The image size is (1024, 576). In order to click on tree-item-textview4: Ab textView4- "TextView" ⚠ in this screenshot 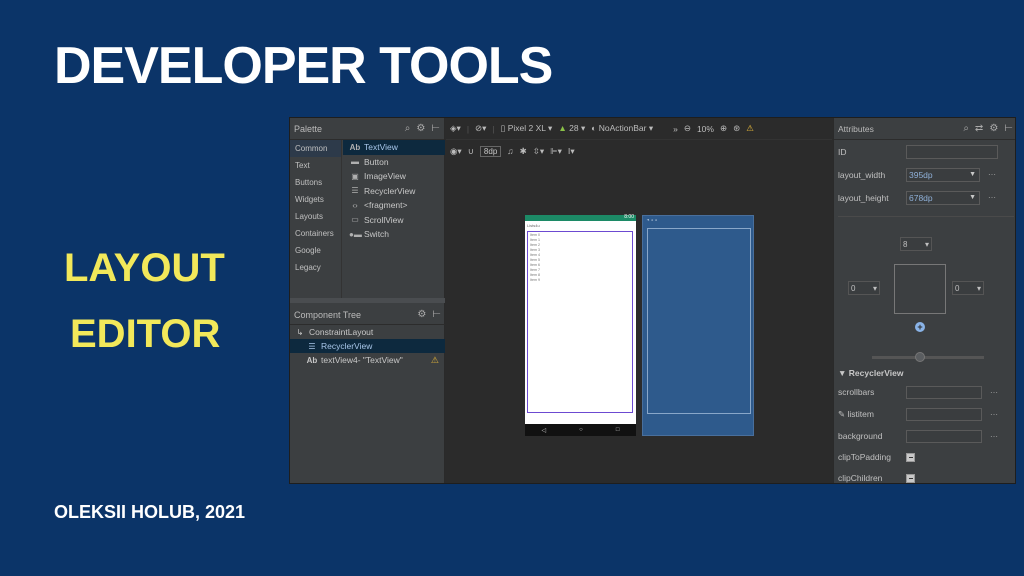, I will do `click(367, 360)`.